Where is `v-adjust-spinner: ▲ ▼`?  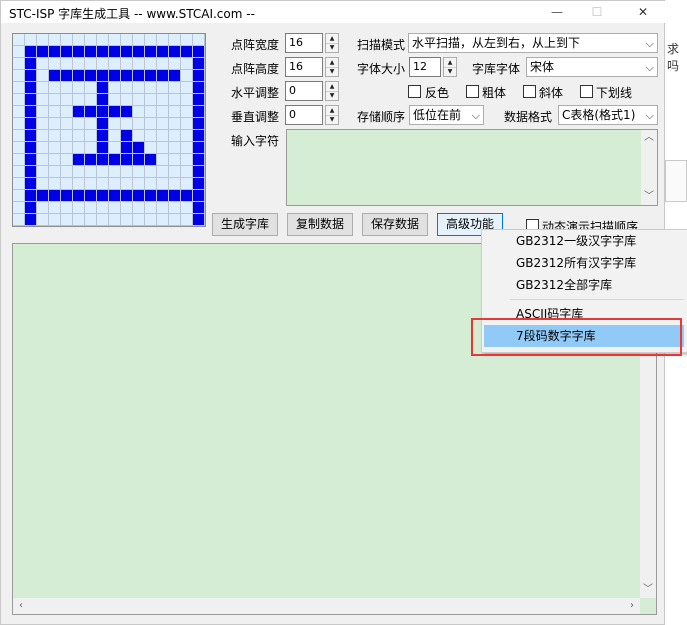
v-adjust-spinner: ▲ ▼ is located at coordinates (332, 115).